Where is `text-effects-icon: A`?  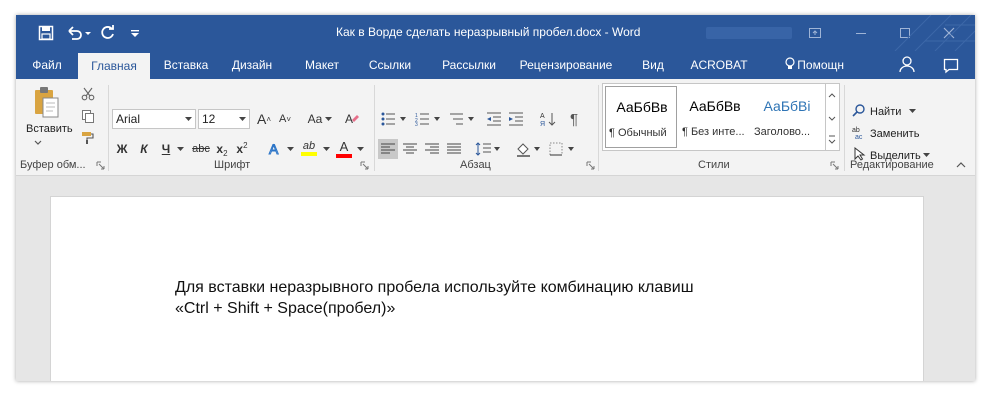 text-effects-icon: A is located at coordinates (275, 149).